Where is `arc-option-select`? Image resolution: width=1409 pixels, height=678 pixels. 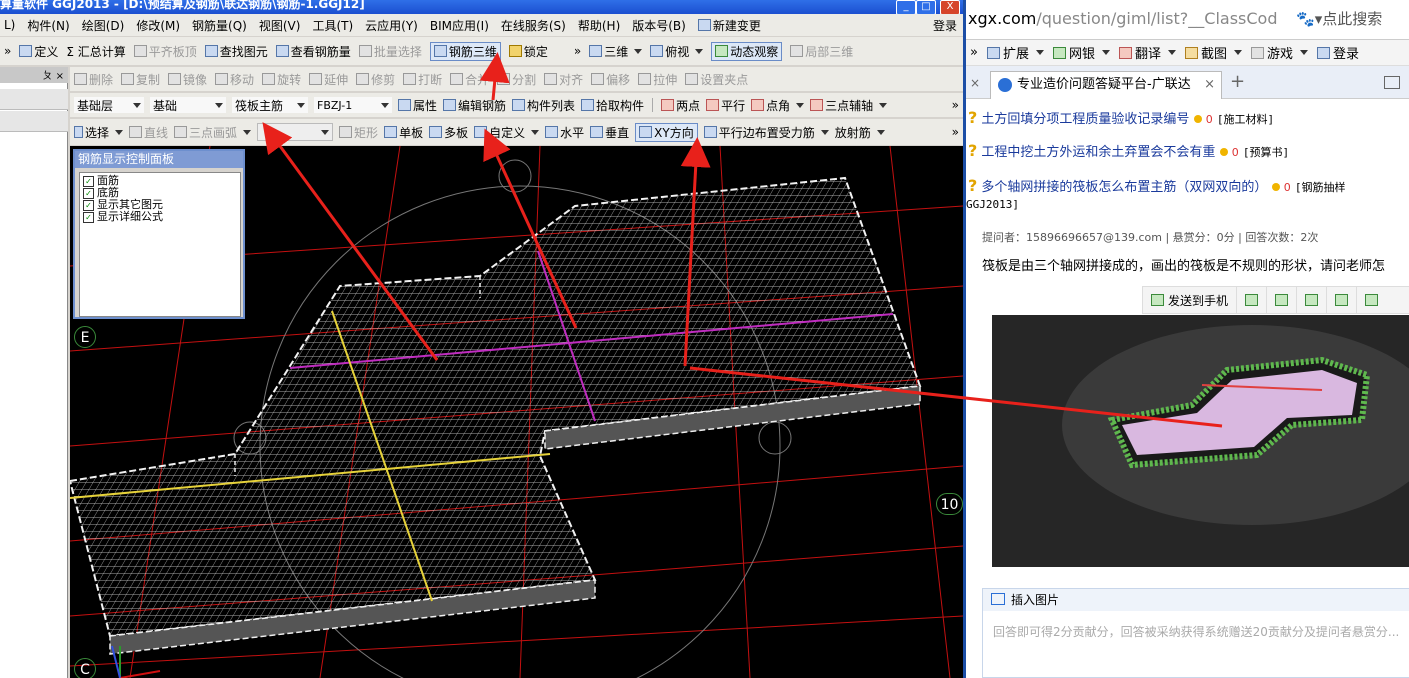 arc-option-select is located at coordinates (295, 132).